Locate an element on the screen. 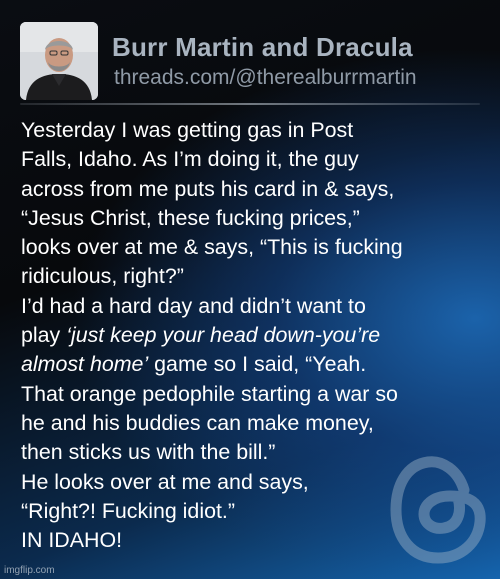  post-line-mixed: almost home’ game so I said, “Yeah. is located at coordinates (256, 364).